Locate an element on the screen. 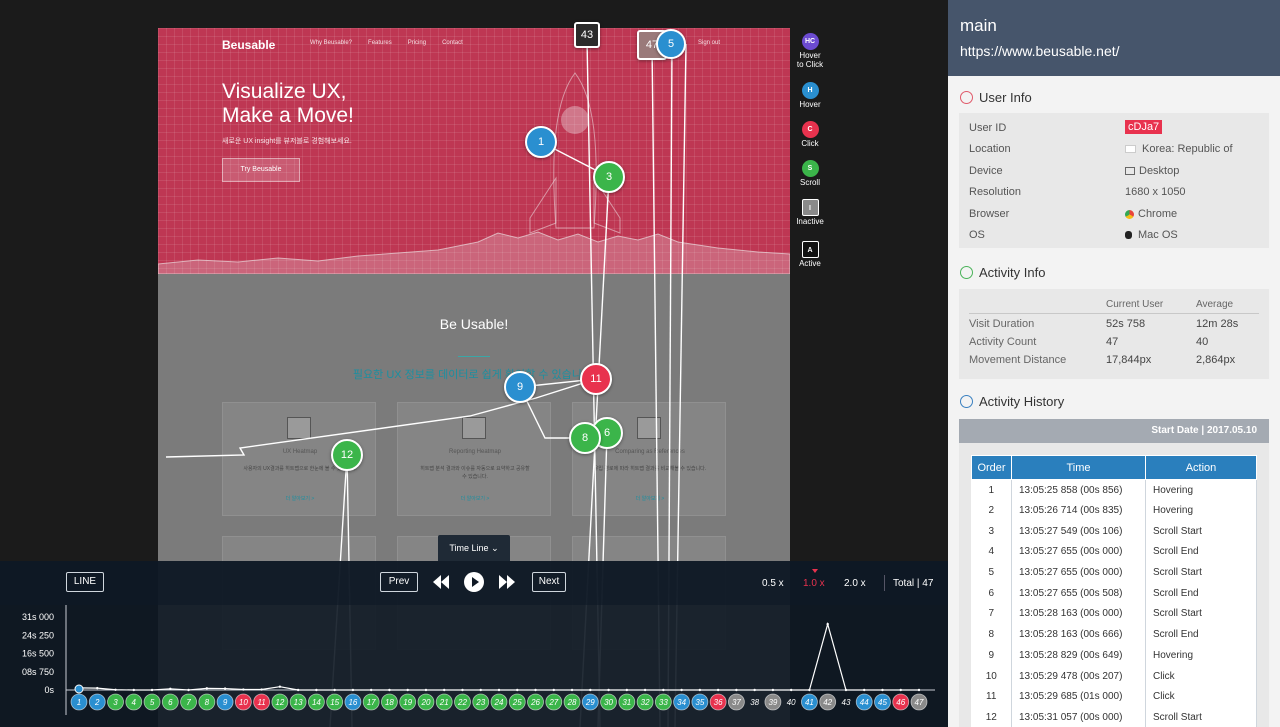 Image resolution: width=1280 pixels, height=727 pixels. metric-label: Activity Count is located at coordinates (1003, 342).